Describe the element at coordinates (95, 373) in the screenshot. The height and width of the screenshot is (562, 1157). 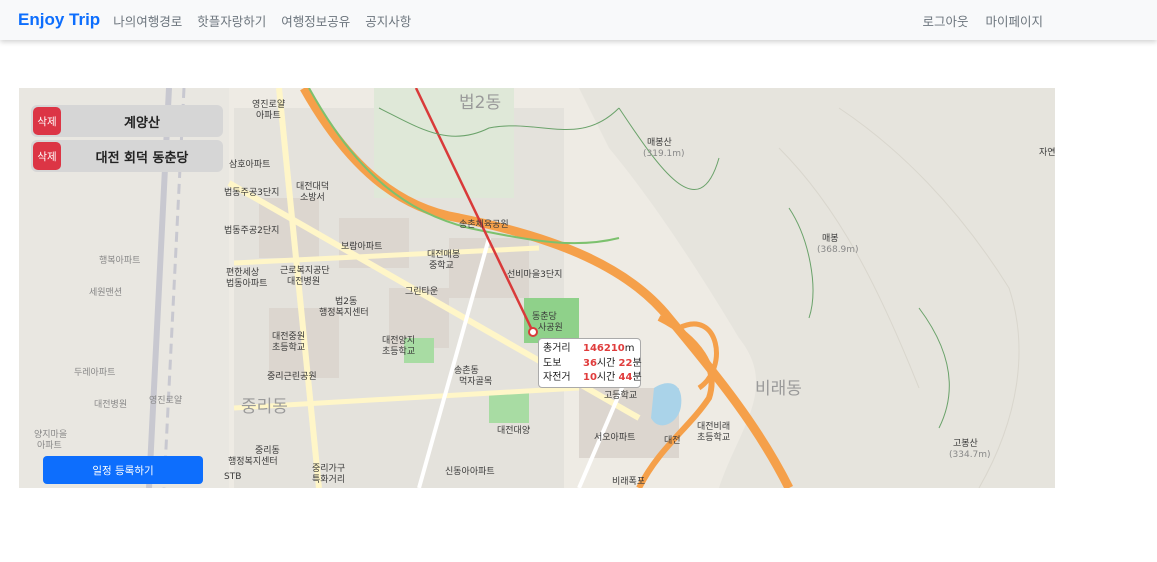
I see `map-label-place: 두레아파트` at that location.